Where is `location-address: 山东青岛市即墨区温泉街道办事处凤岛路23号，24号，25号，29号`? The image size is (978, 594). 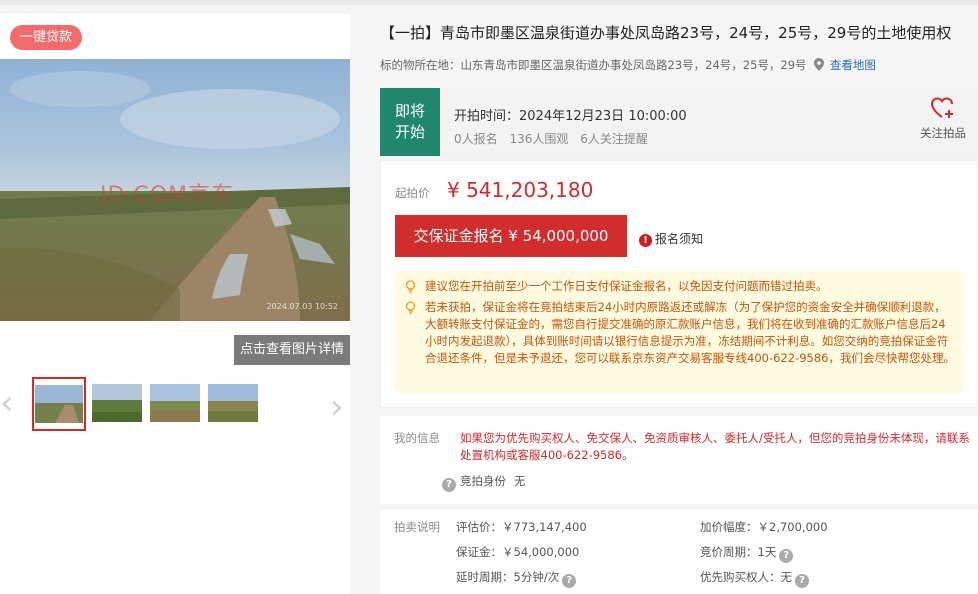
location-address: 山东青岛市即墨区温泉街道办事处凤岛路23号，24号，25号，29号 is located at coordinates (633, 65).